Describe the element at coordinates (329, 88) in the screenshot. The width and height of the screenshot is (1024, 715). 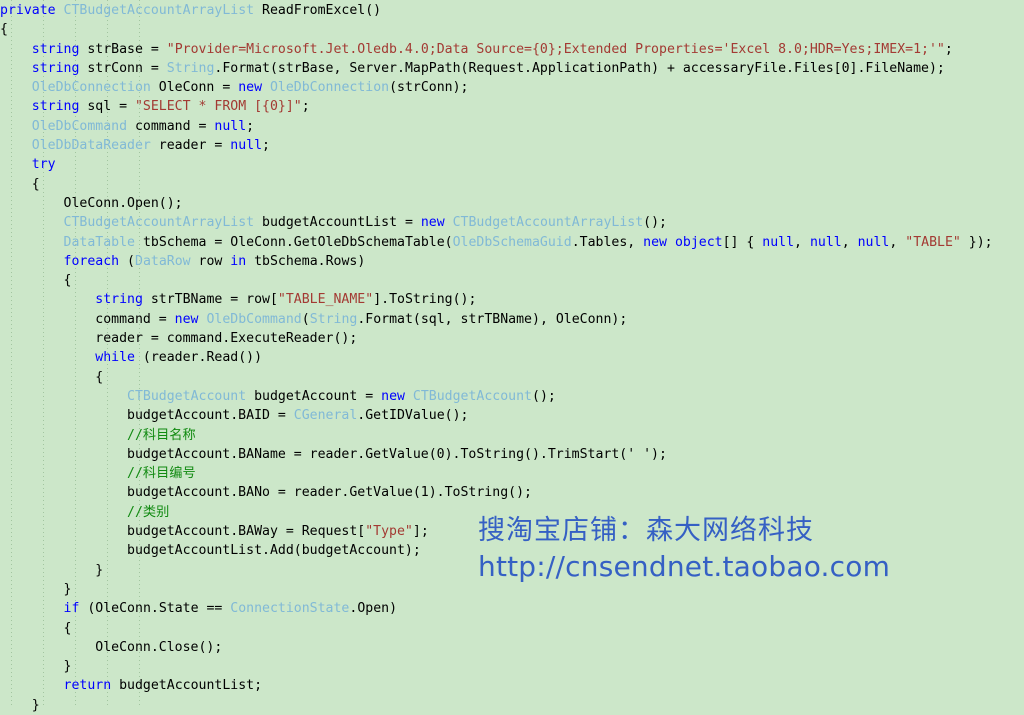
I see `code-token-typ: OleDbConnection` at that location.